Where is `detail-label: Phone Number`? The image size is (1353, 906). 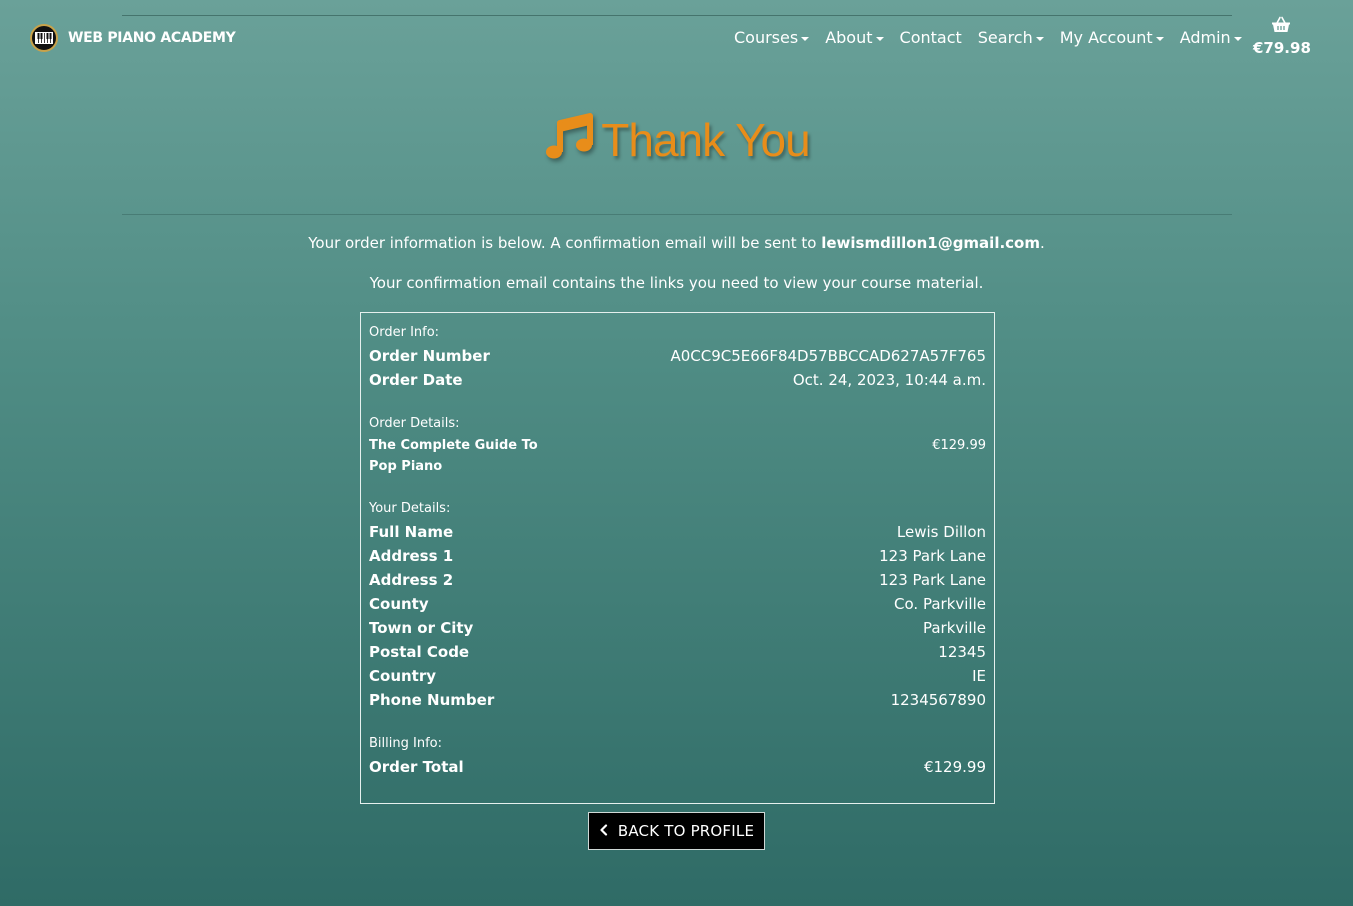
detail-label: Phone Number is located at coordinates (432, 700).